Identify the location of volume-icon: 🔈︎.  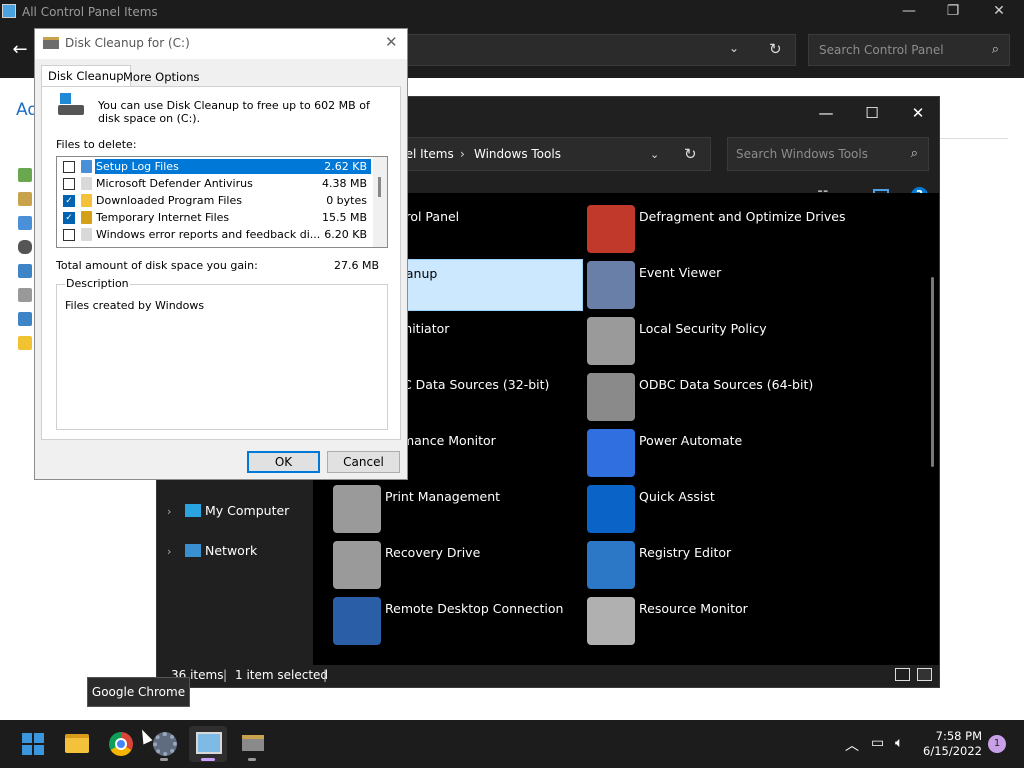
(899, 743).